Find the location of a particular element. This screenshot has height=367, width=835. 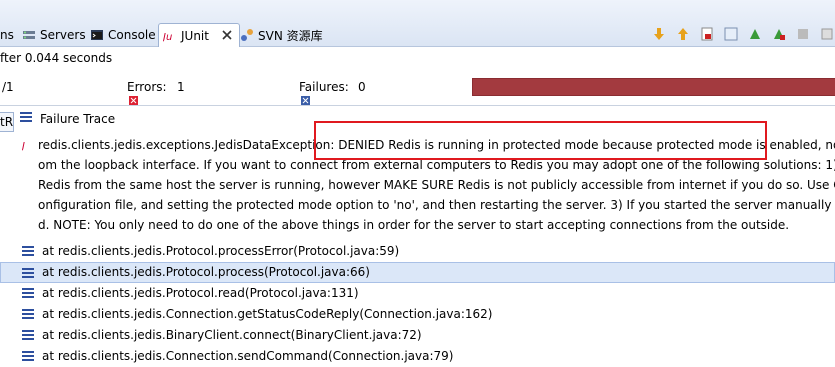

filter-trace-icon is located at coordinates (27, 119).